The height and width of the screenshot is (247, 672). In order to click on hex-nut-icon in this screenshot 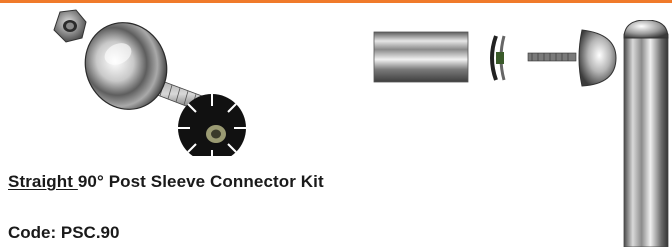, I will do `click(70, 26)`.